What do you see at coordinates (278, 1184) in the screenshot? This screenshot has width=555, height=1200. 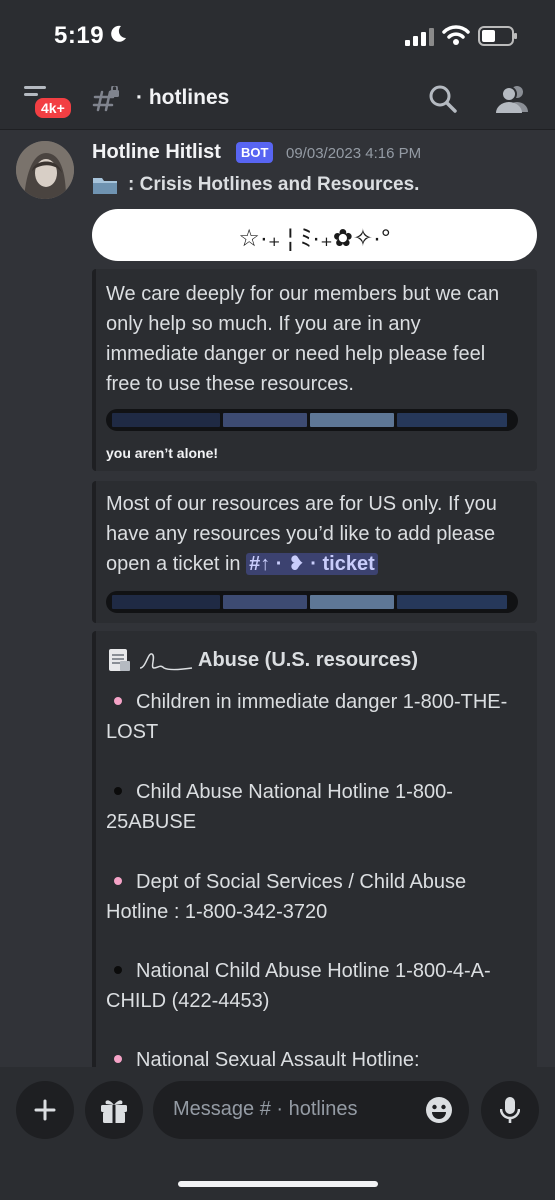 I see `home-indicator` at bounding box center [278, 1184].